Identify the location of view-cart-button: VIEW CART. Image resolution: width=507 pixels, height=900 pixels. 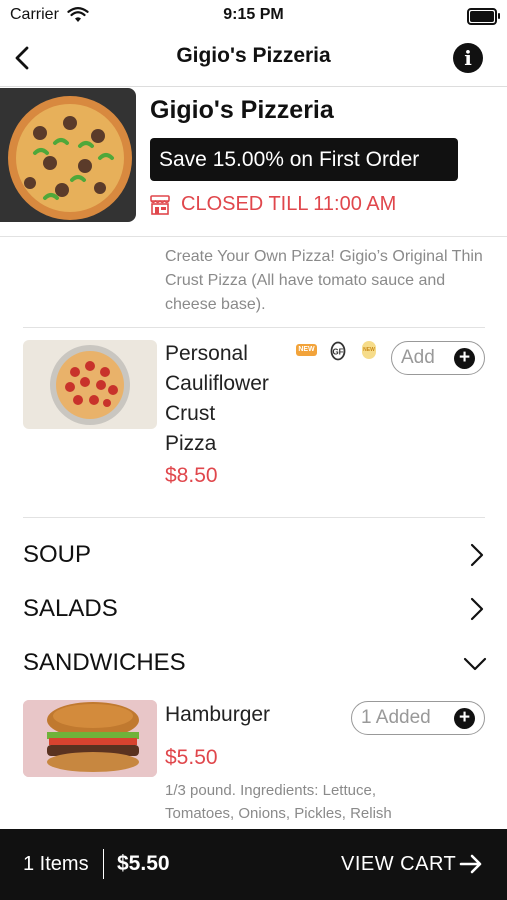
(398, 864).